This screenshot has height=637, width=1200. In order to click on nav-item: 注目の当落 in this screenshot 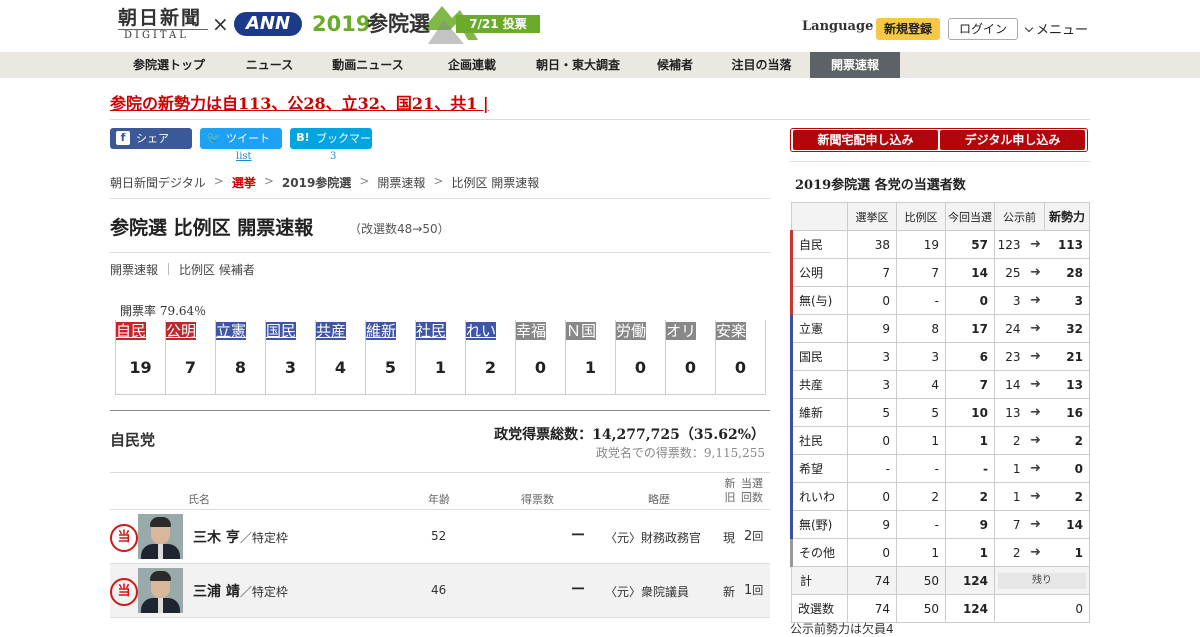, I will do `click(761, 65)`.